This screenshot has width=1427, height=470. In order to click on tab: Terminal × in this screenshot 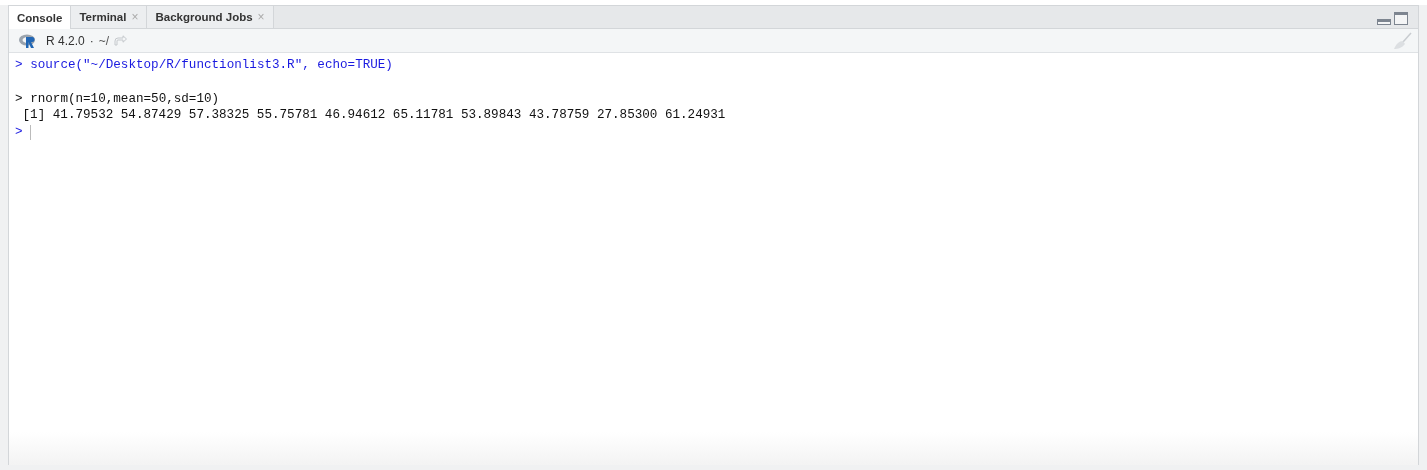, I will do `click(109, 17)`.